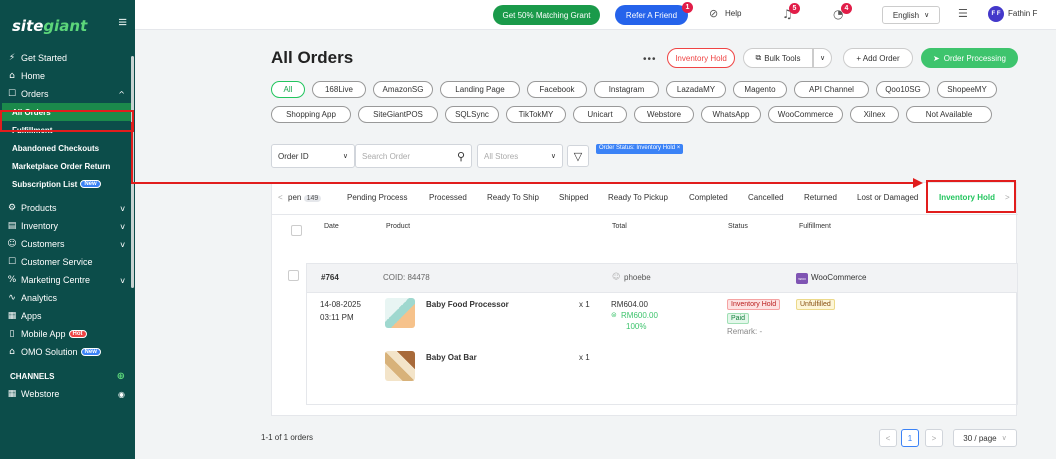 The image size is (1056, 459). Describe the element at coordinates (67, 352) in the screenshot. I see `sidebar-item-omo-solution: ⌂ OMO Solution New` at that location.